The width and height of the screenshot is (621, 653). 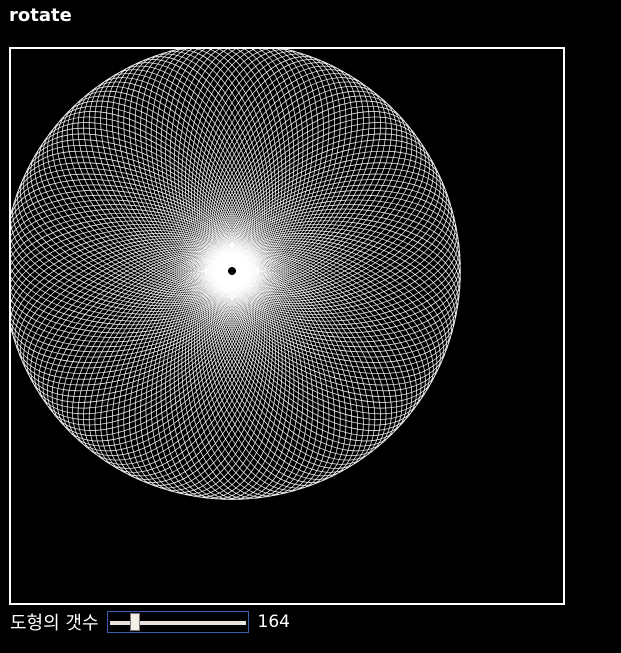 I want to click on shape-count-value: 164, so click(x=273, y=622).